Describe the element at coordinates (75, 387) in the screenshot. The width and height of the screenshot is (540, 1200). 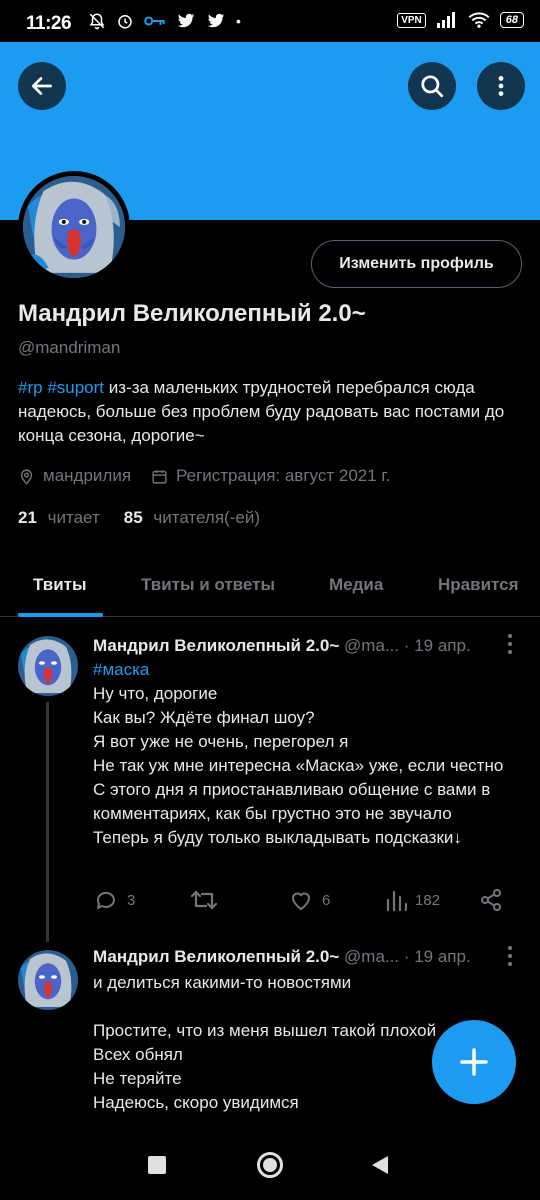
I see `bio-hashtag: #suport` at that location.